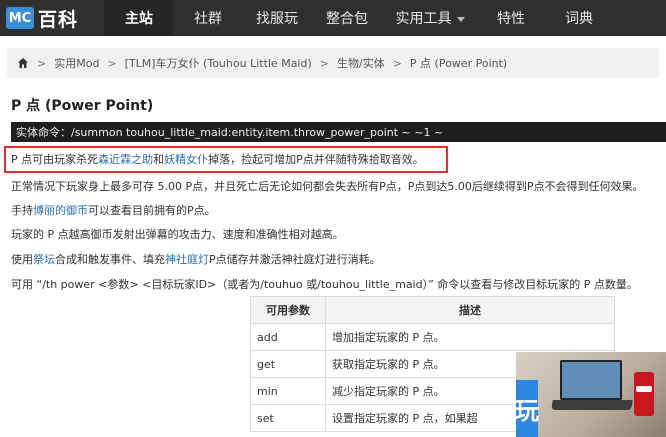 The height and width of the screenshot is (437, 666). I want to click on soda-can-label, so click(644, 389).